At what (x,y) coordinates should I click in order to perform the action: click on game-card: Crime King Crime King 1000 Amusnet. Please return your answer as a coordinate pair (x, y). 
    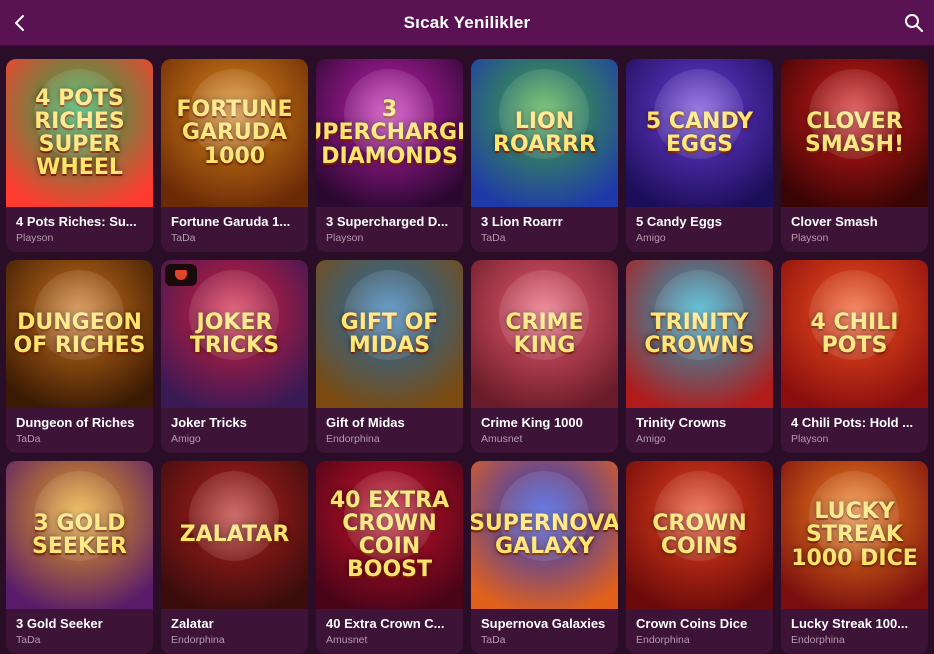
    Looking at the image, I should click on (544, 356).